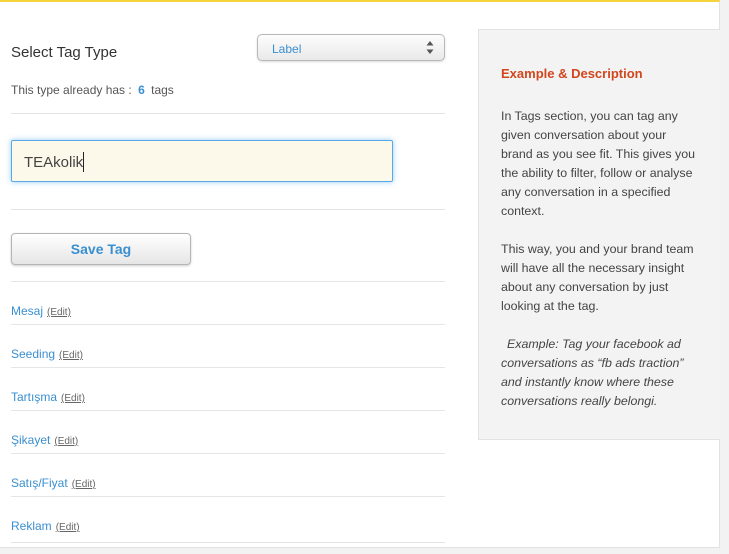  Describe the element at coordinates (228, 345) in the screenshot. I see `tag-row: Seeding (Edit)` at that location.